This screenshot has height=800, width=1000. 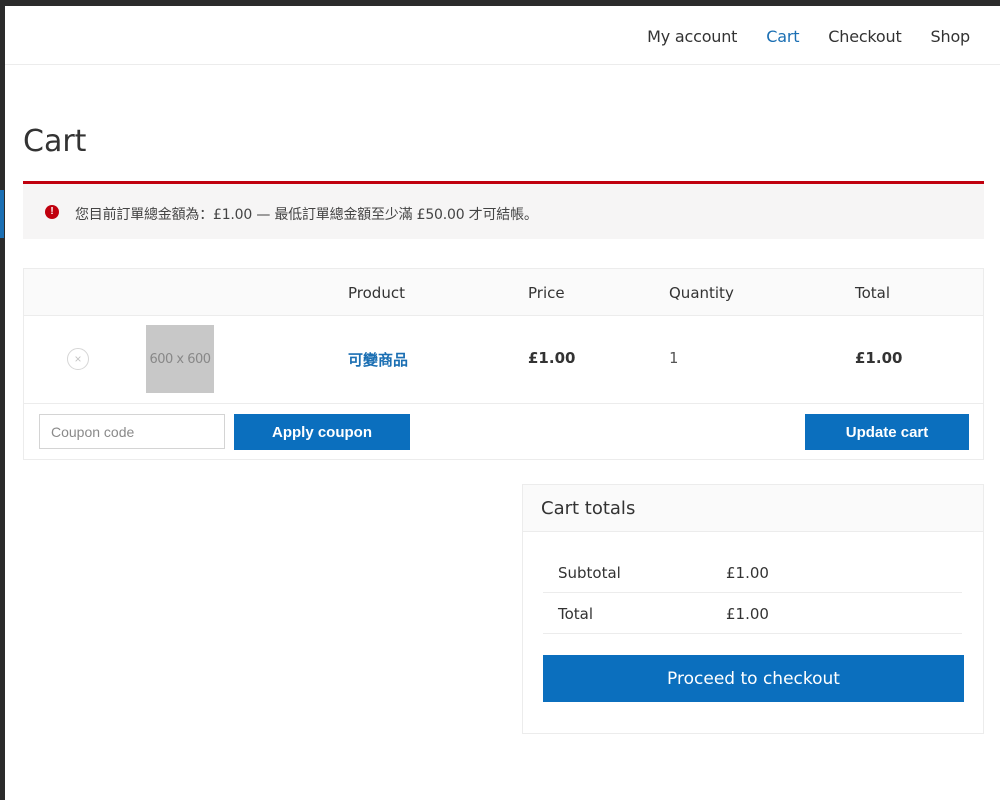 What do you see at coordinates (503, 360) in the screenshot?
I see `table-row: × 600 x 600 可變商品 £1.00 1 £1.00` at bounding box center [503, 360].